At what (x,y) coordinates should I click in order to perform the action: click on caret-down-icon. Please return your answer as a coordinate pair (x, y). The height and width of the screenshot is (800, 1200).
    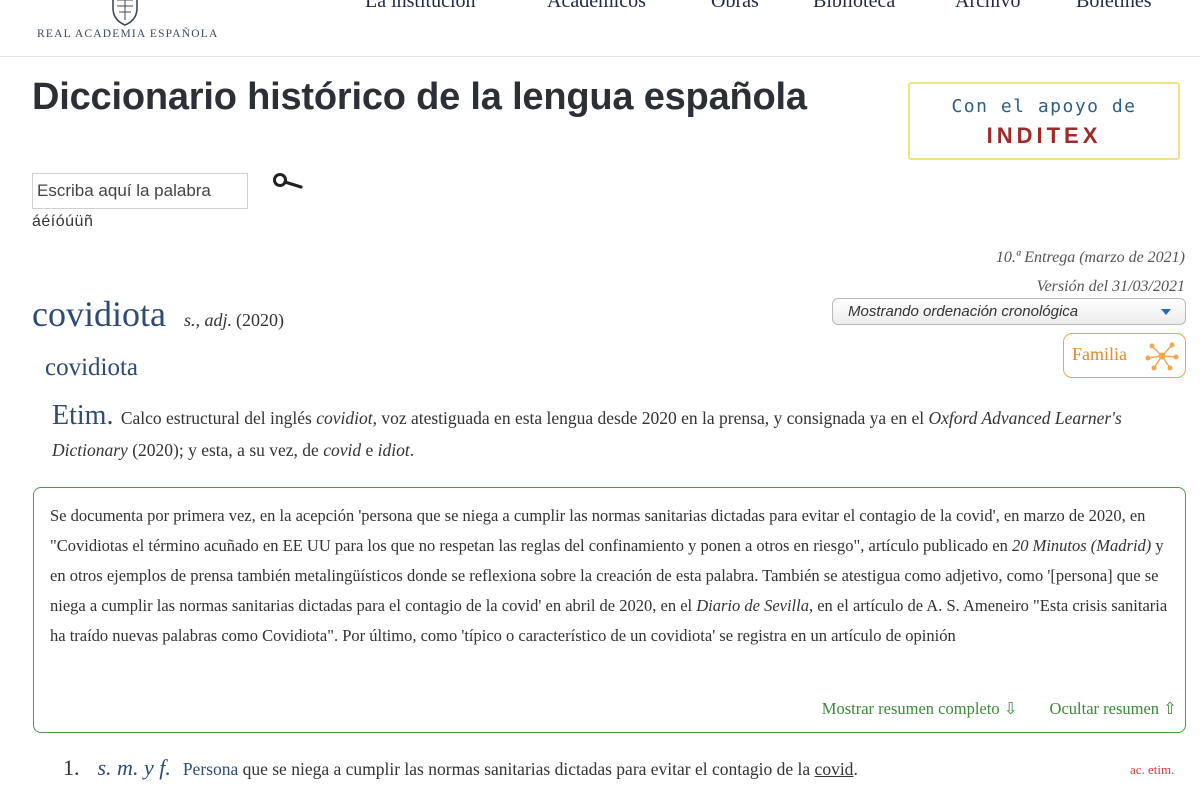
    Looking at the image, I should click on (1166, 312).